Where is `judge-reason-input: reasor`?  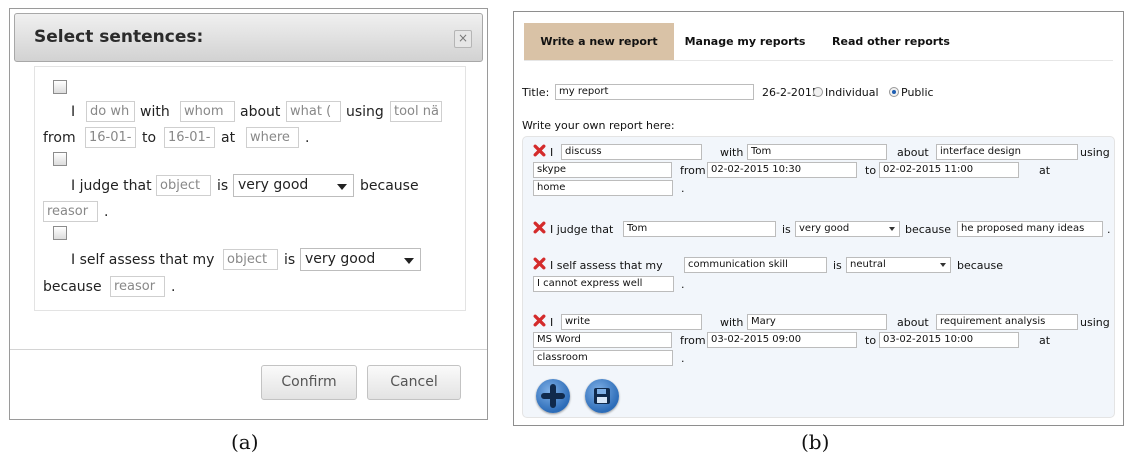 judge-reason-input: reasor is located at coordinates (70, 211).